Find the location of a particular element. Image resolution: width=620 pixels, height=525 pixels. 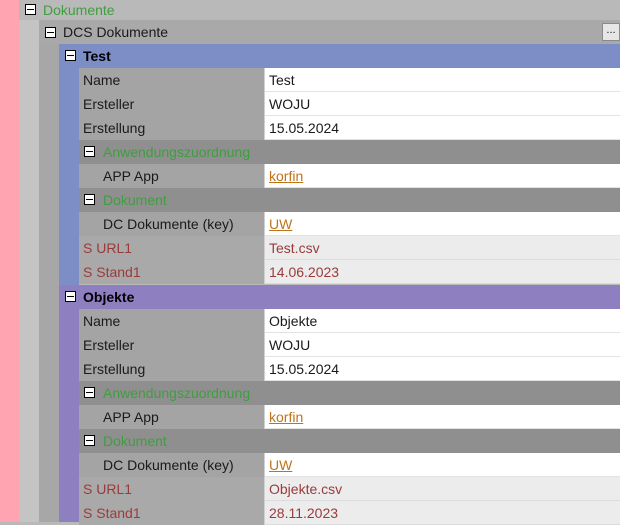

section-indent-strip-objekte is located at coordinates (69, 403).